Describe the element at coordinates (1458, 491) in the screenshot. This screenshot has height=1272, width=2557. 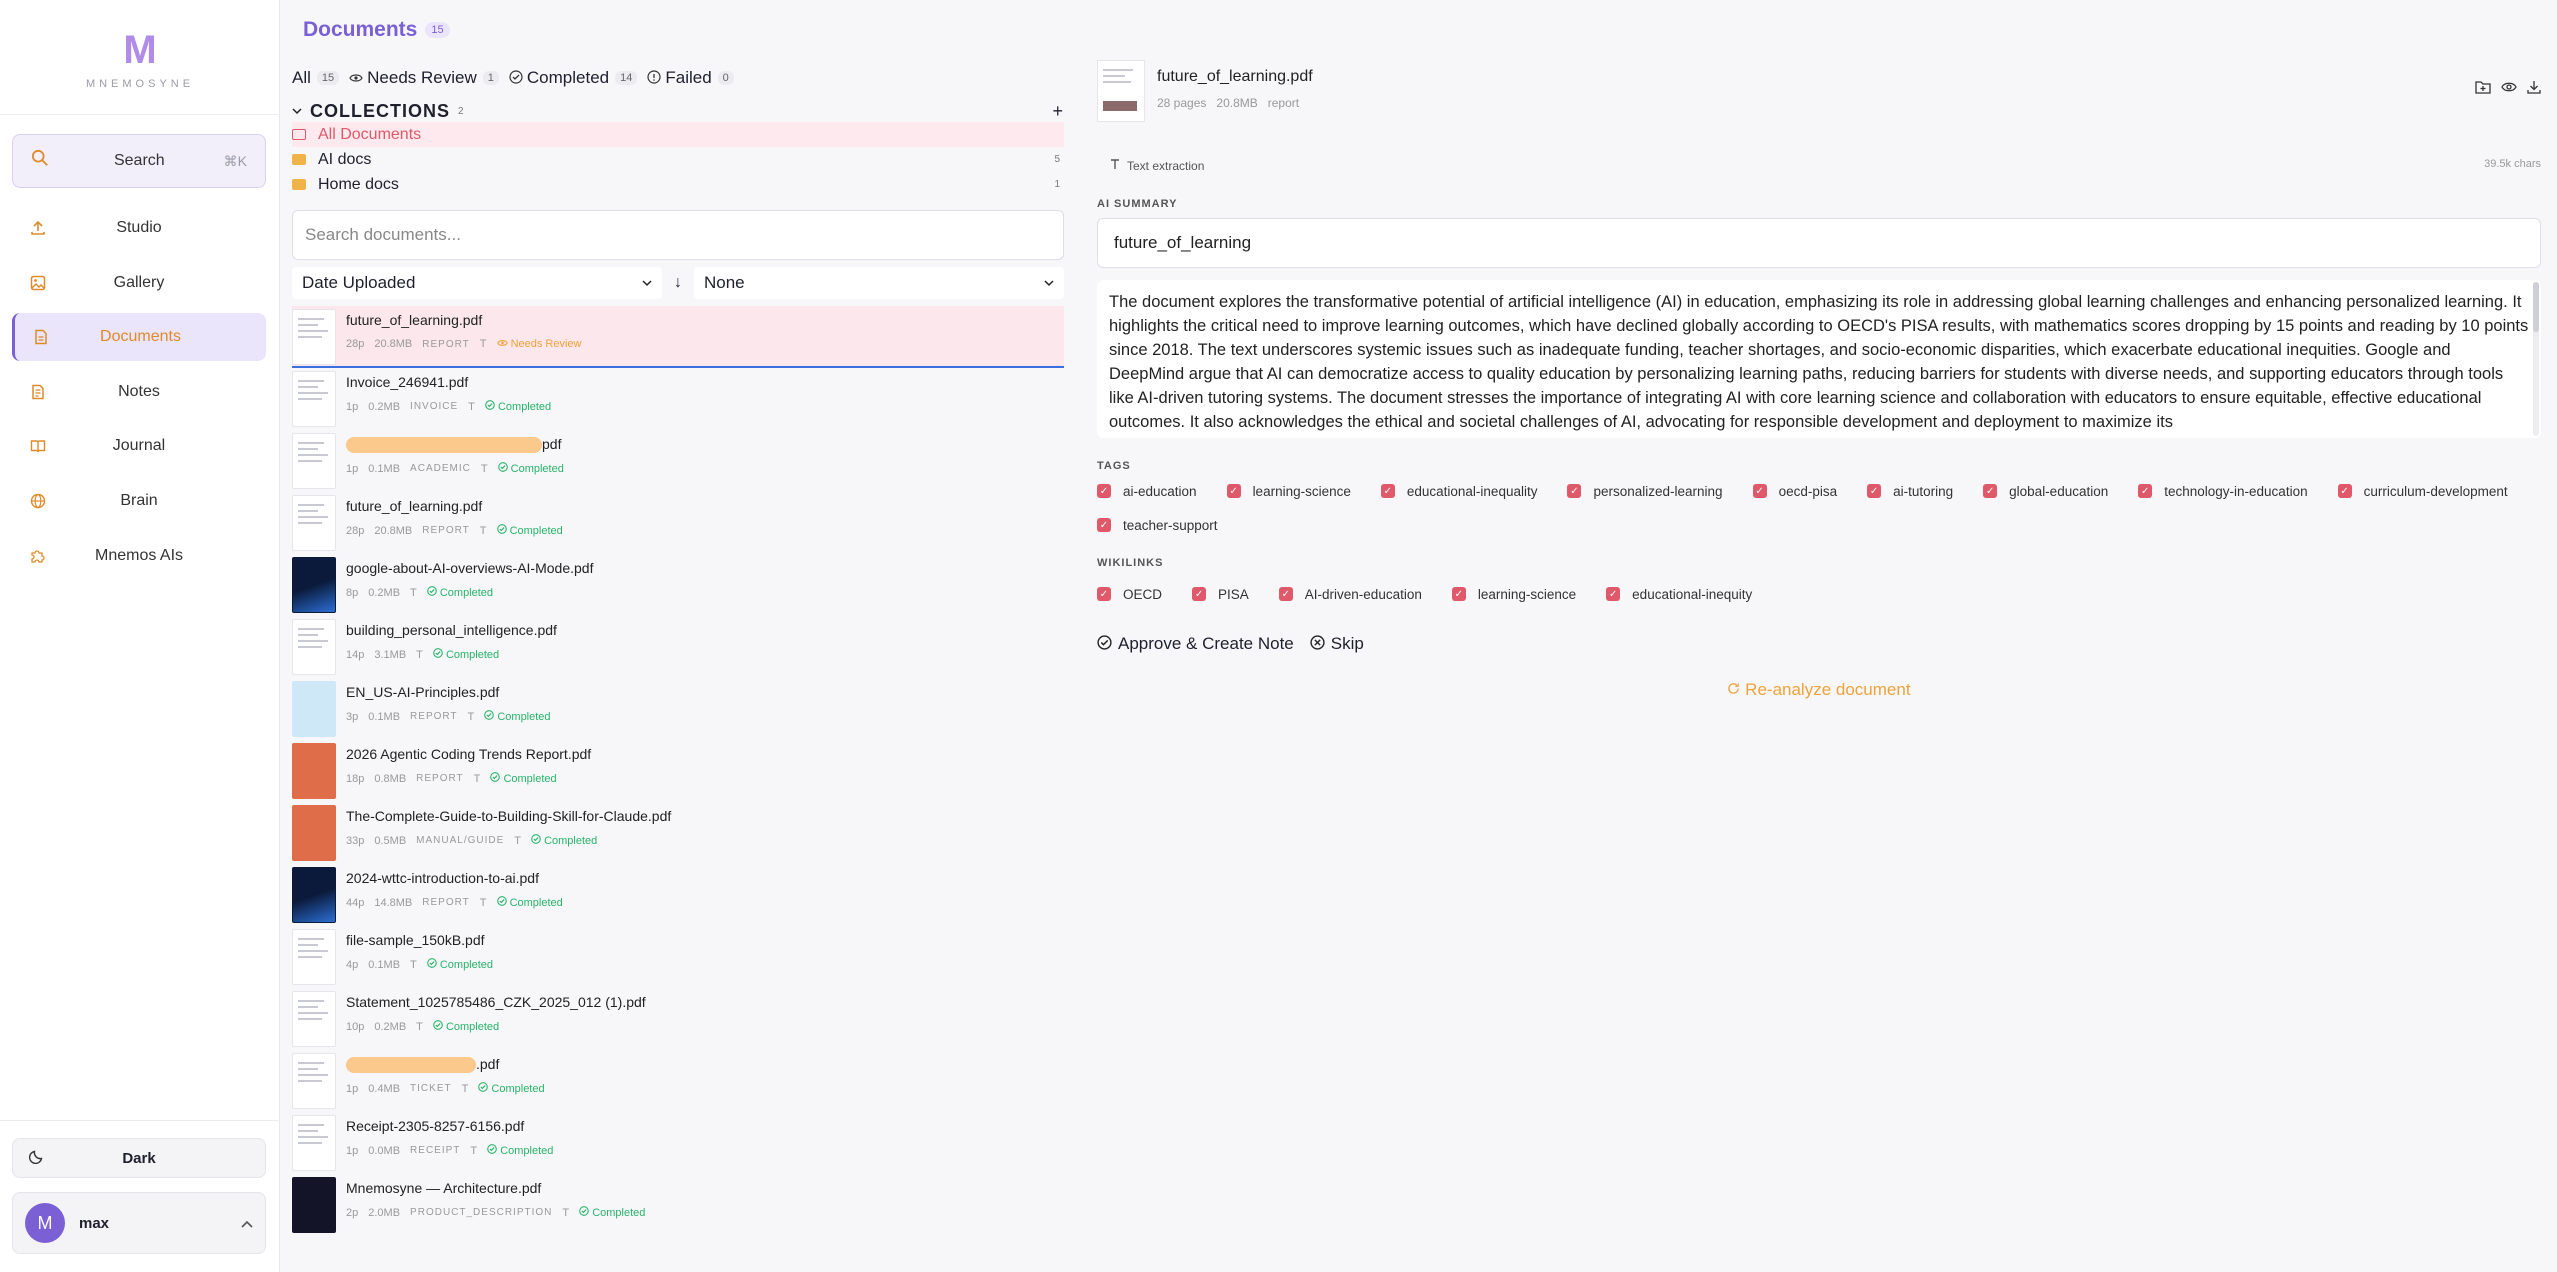
I see `tag-checkbox: ✓ educational-inequality` at that location.